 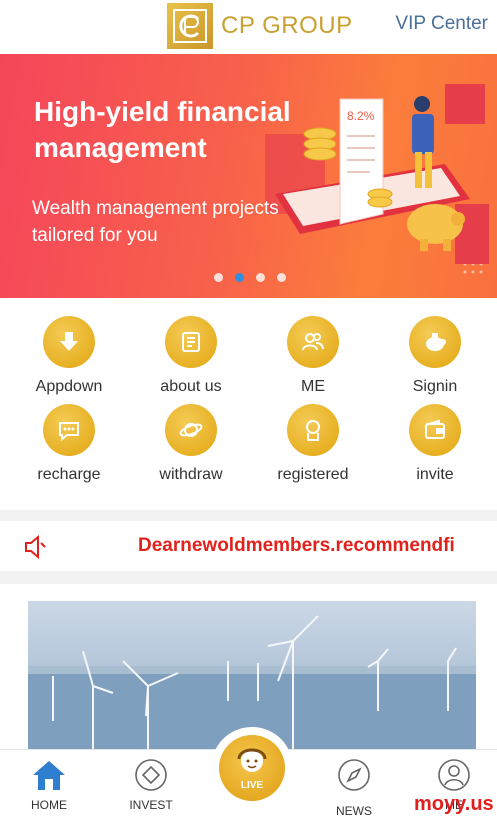 I want to click on grid-item-signin: Signin, so click(x=435, y=356).